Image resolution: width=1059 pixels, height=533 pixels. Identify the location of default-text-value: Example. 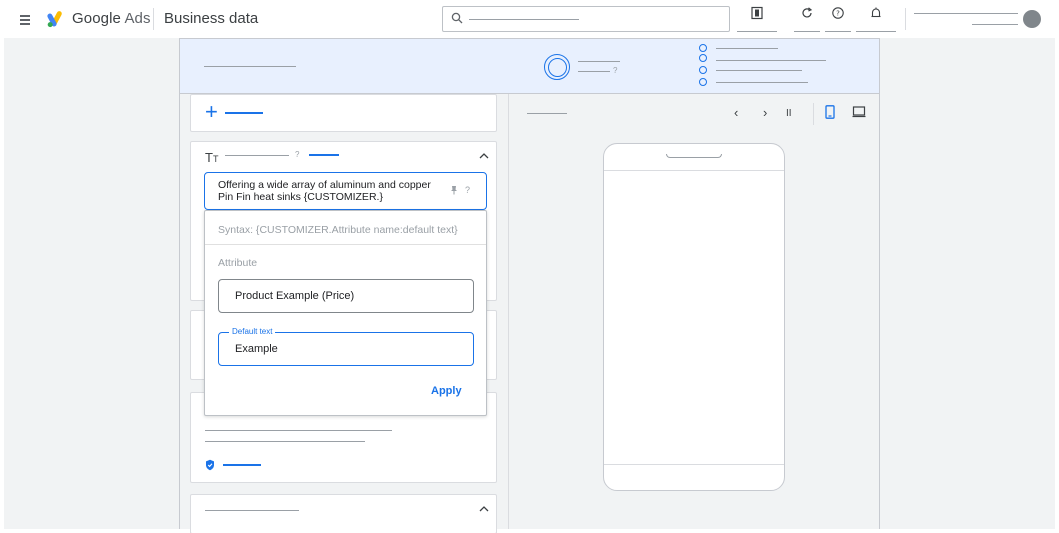
(256, 349).